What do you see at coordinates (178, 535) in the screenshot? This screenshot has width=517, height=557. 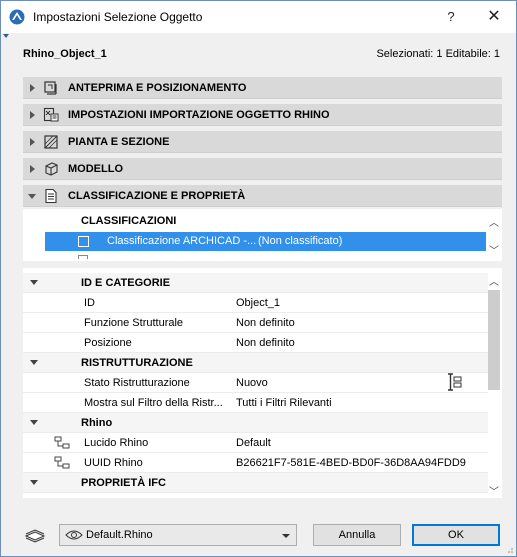 I see `preset-dropdown: Default.Rhino` at bounding box center [178, 535].